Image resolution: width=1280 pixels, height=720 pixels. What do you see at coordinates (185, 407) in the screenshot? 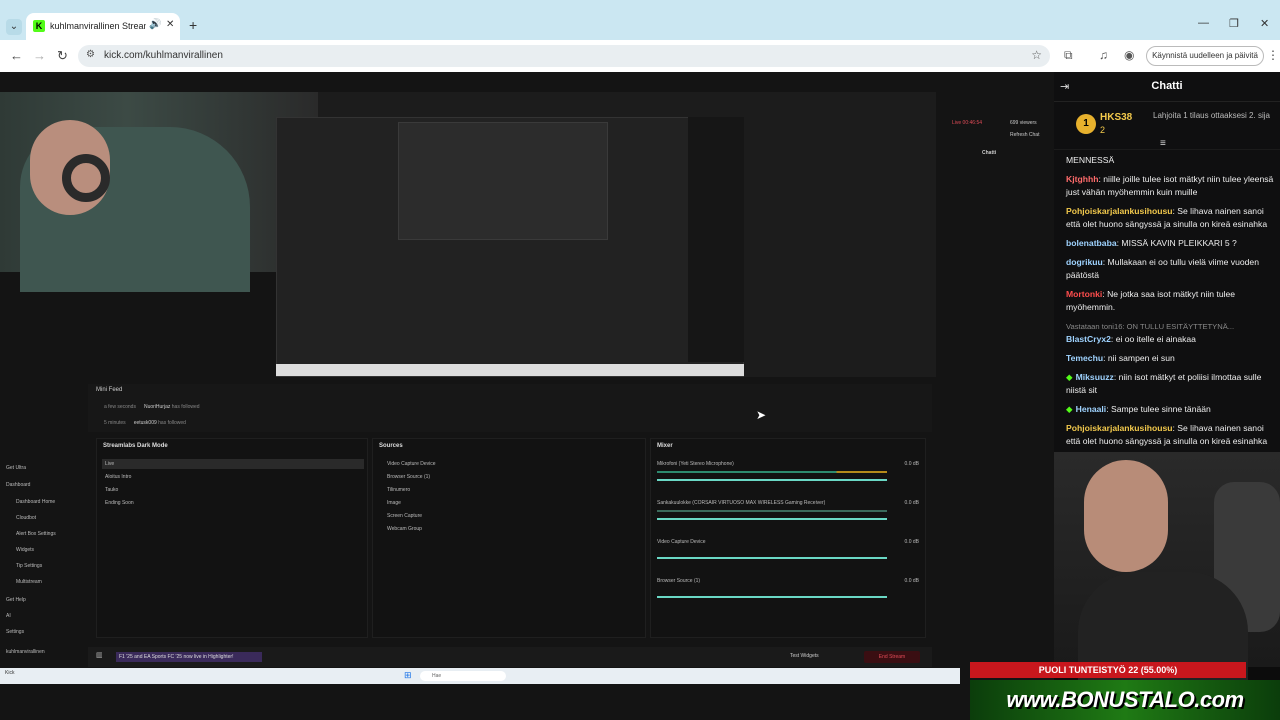
I see `feed-text: has followed` at bounding box center [185, 407].